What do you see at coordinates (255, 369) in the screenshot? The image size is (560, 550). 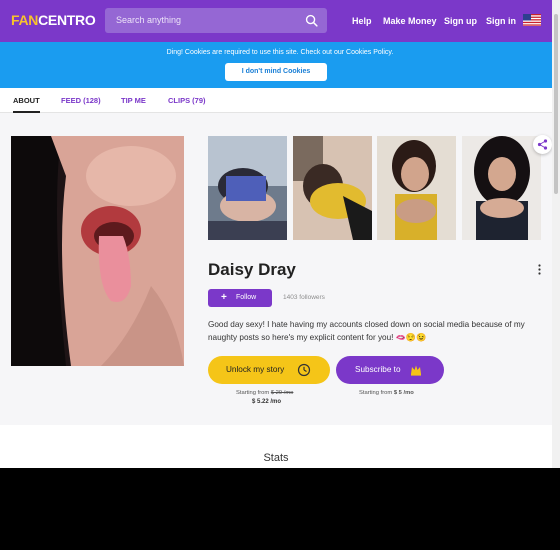 I see `unlock-label: Unlock my story` at bounding box center [255, 369].